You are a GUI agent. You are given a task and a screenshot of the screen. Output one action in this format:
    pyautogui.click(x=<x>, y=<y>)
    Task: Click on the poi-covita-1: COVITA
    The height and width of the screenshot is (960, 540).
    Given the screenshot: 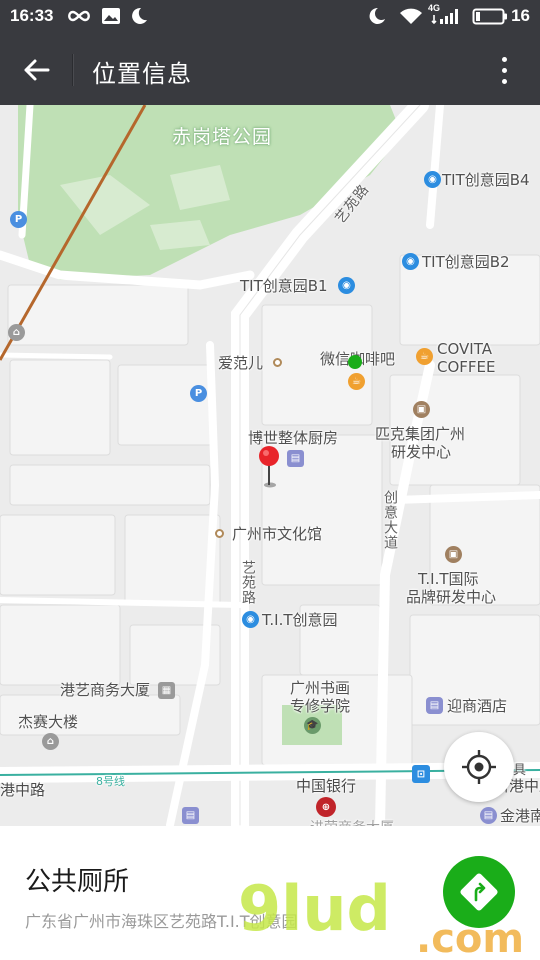 What is the action you would take?
    pyautogui.click(x=464, y=349)
    